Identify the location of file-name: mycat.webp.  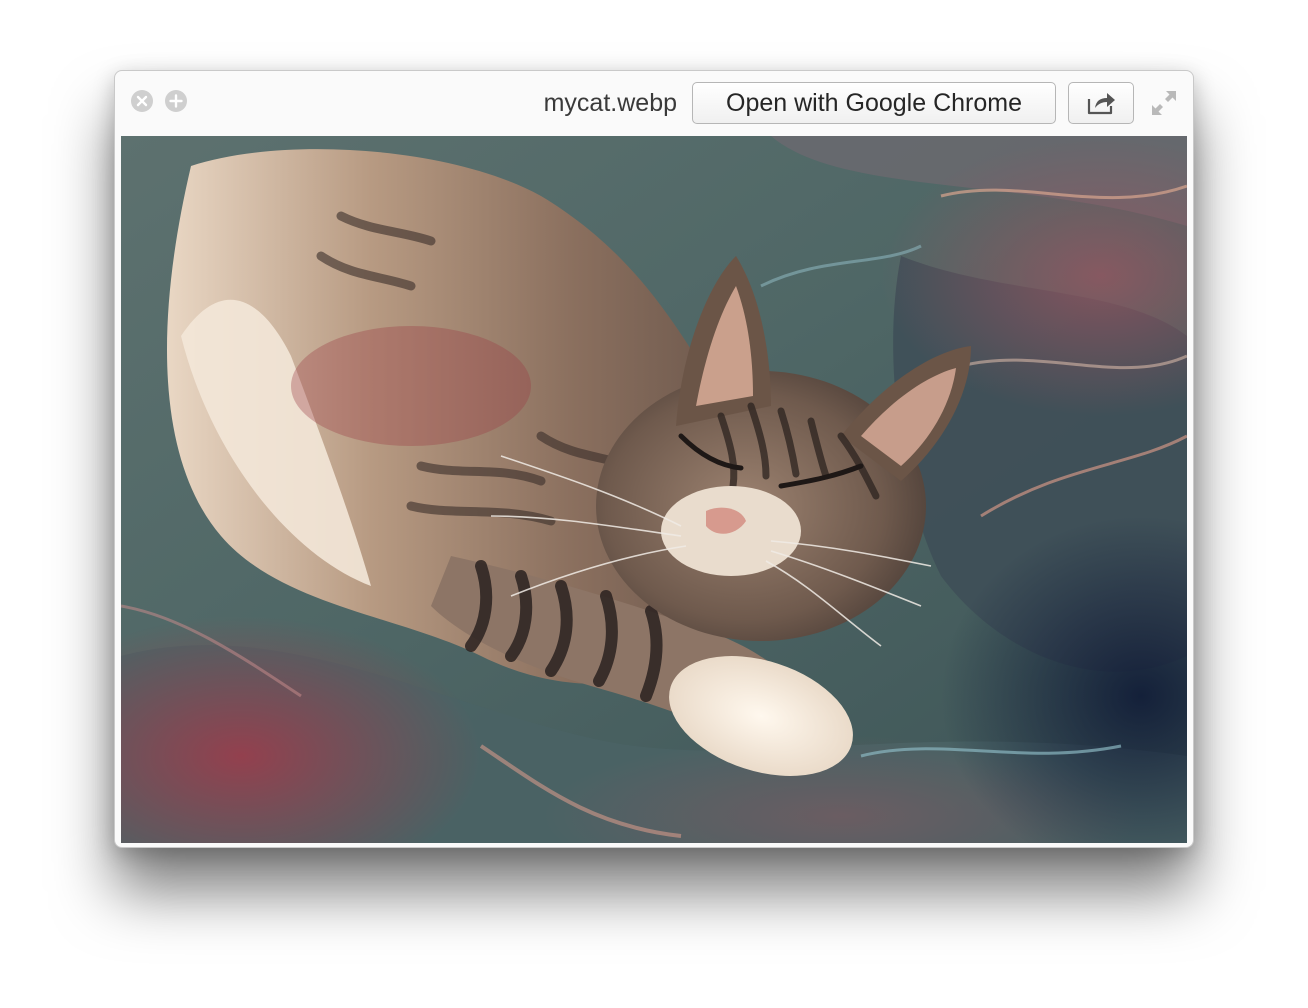
(610, 103).